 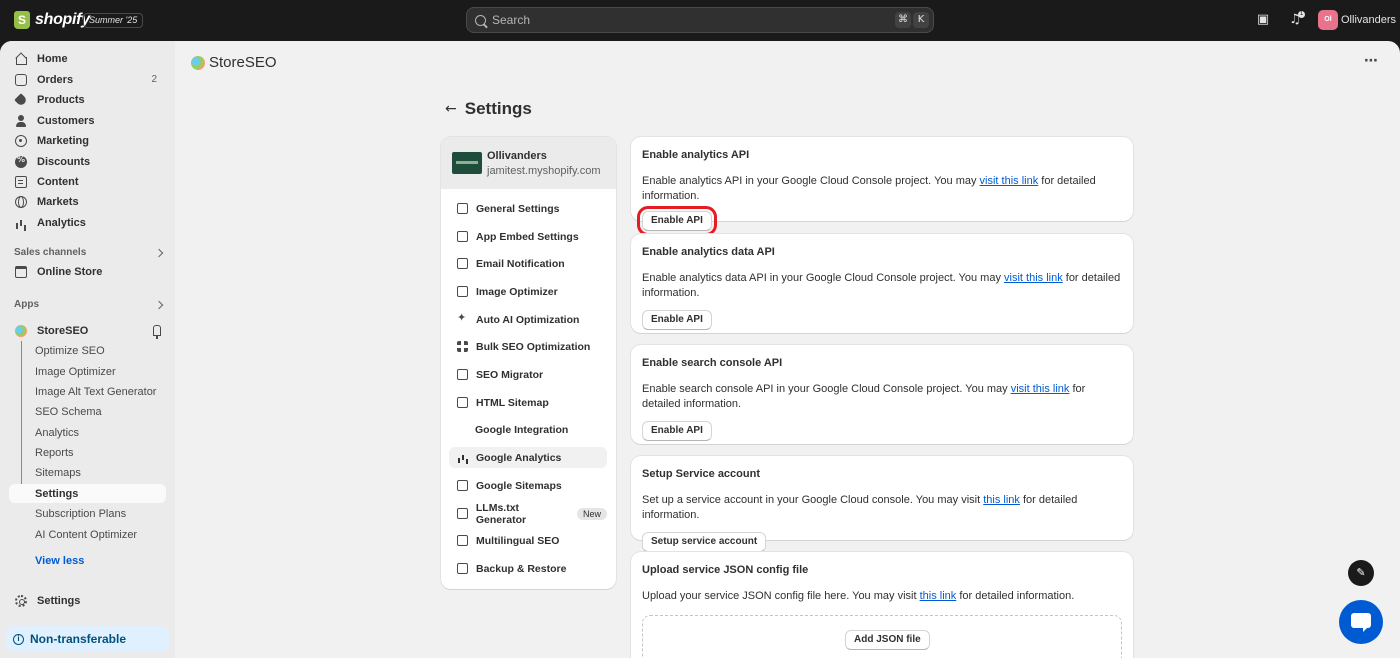 I want to click on menu-general-settings: General Settings, so click(x=528, y=208).